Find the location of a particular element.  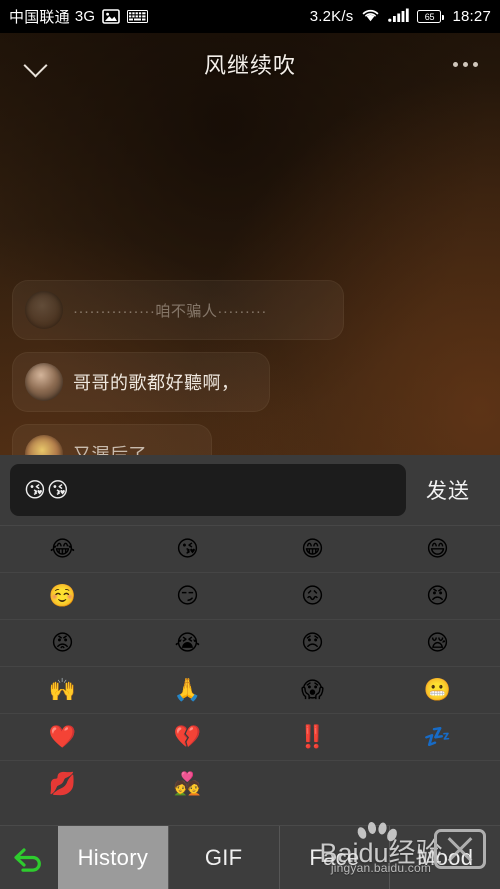

emoji-row: 😂 😘 😁 😄 is located at coordinates (250, 548).